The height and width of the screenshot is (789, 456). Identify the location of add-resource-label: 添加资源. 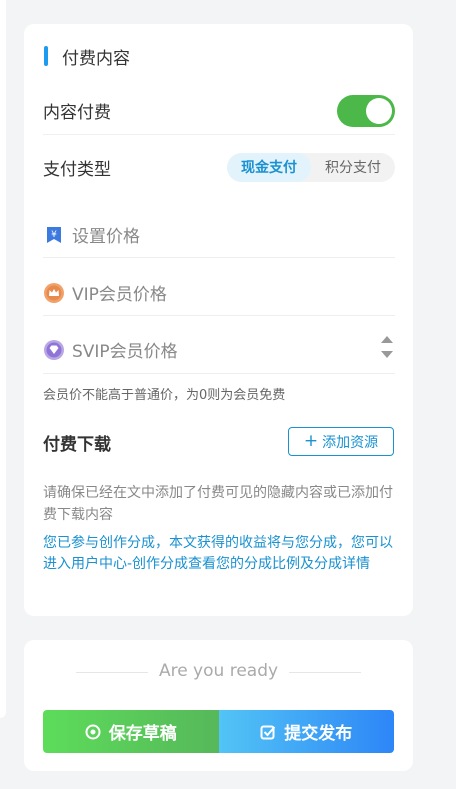
(350, 442).